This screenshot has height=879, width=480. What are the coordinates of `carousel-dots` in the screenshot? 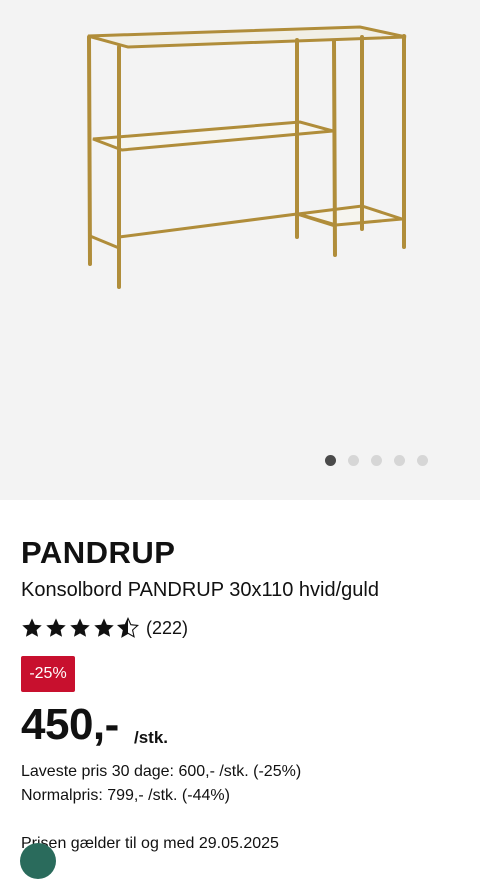 It's located at (376, 460).